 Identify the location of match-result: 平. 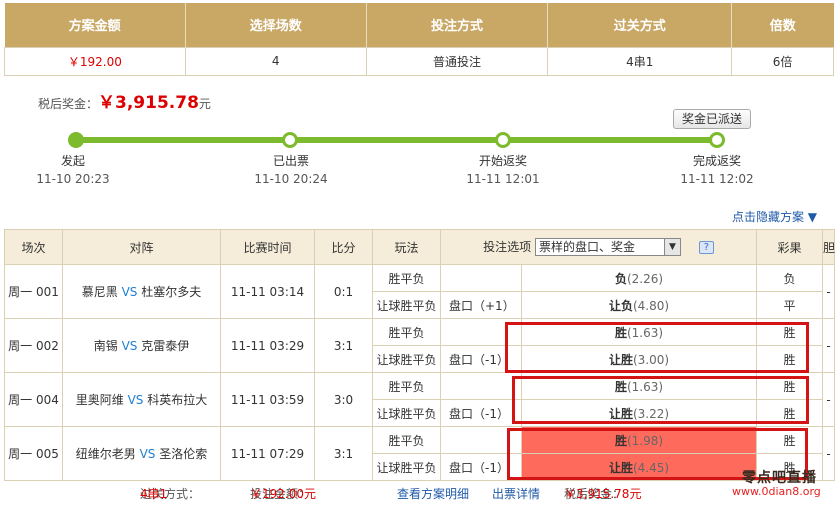
(790, 305).